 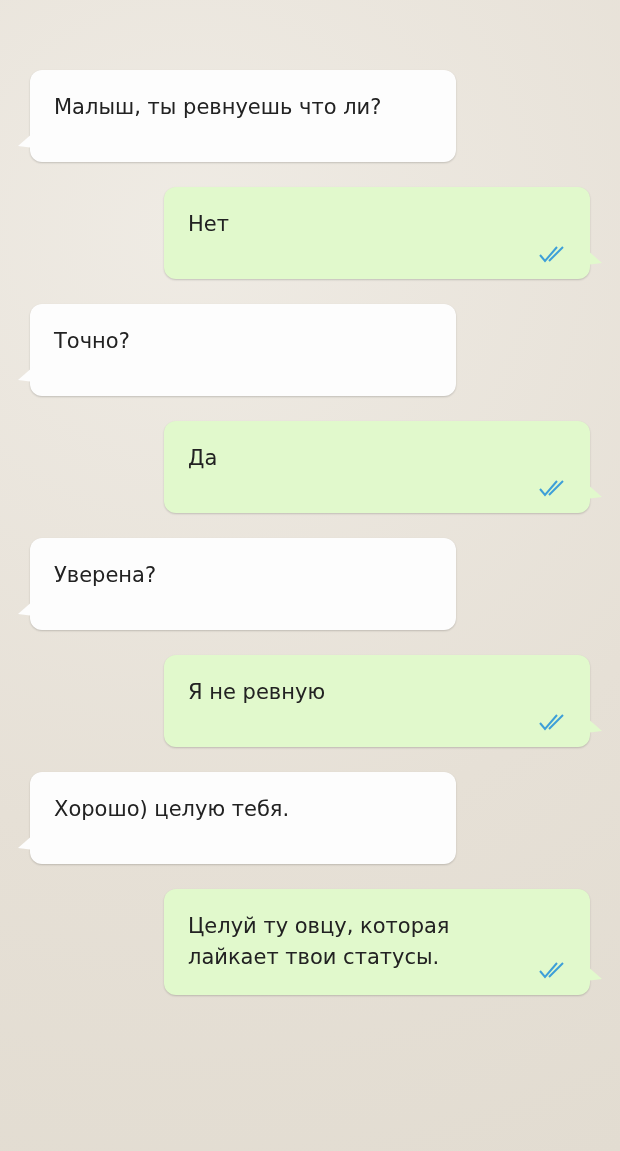 I want to click on message-text: Целуй ту овцу, которая лайкает твои статусы., so click(x=319, y=942).